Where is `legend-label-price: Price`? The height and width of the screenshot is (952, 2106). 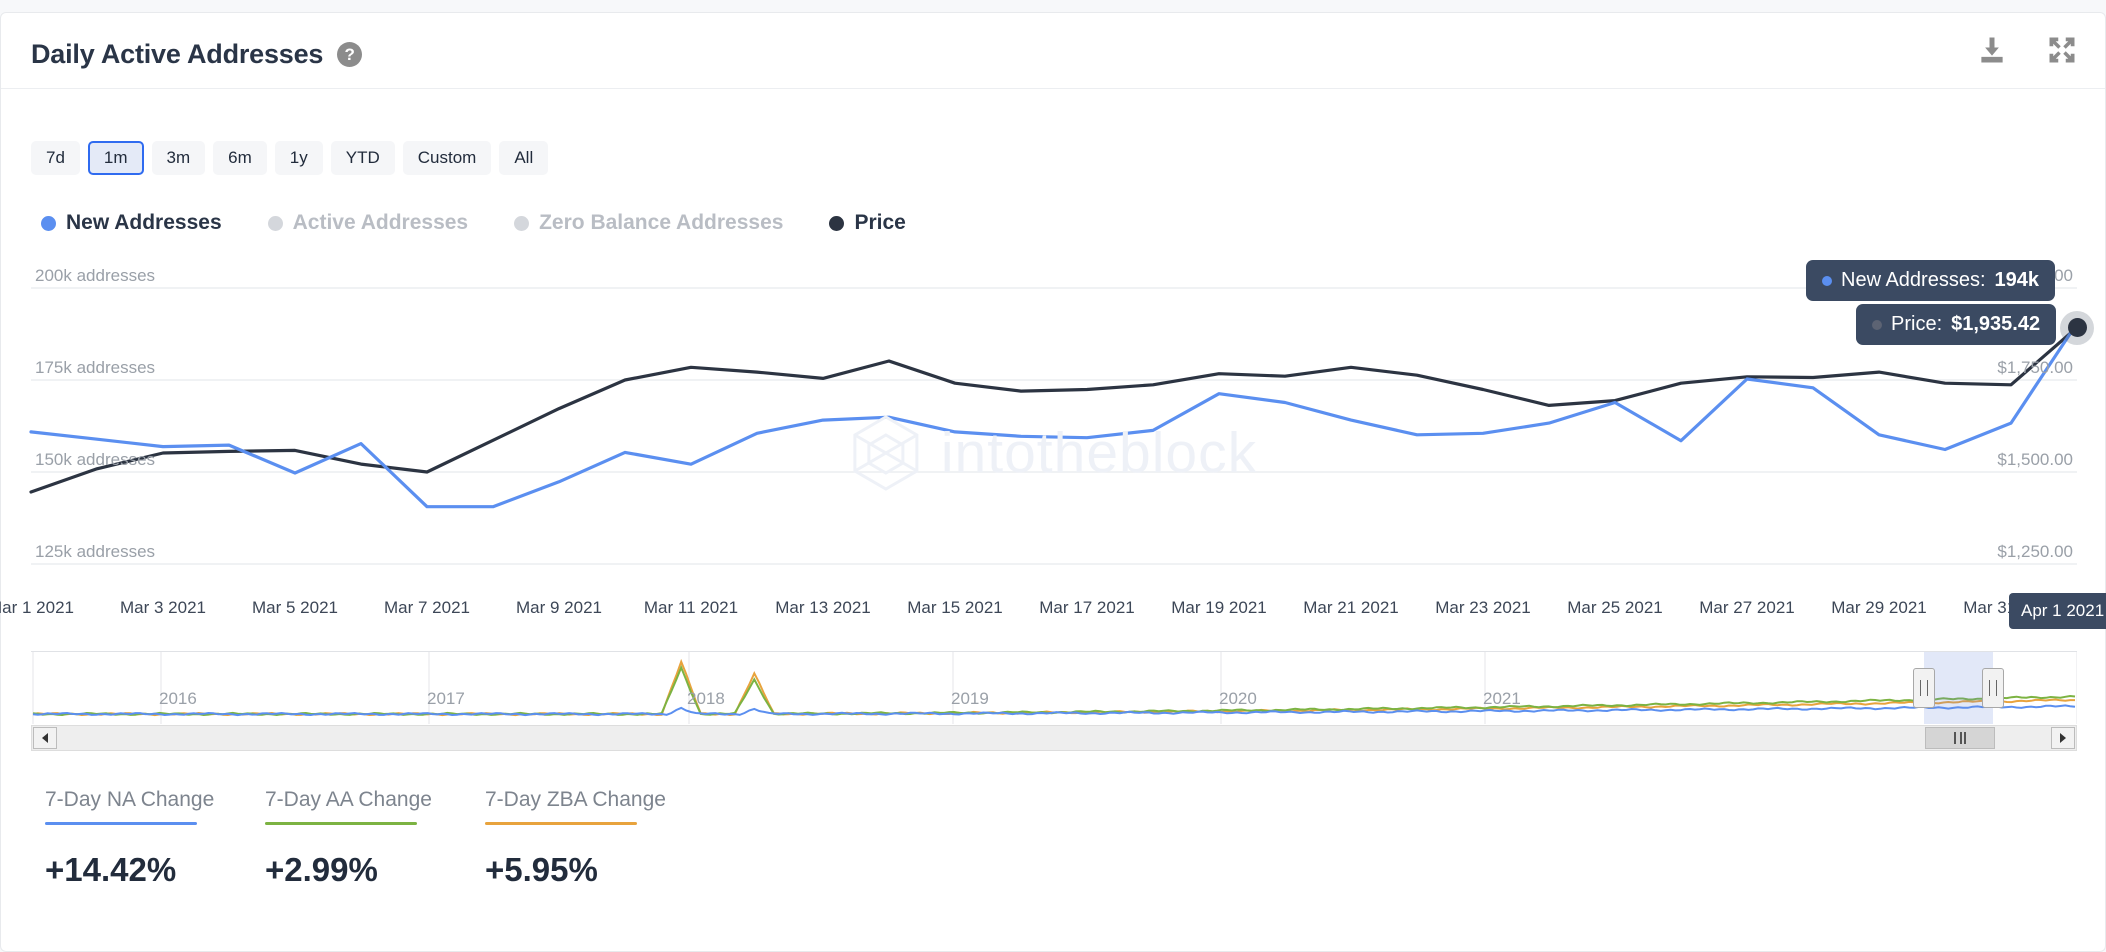 legend-label-price: Price is located at coordinates (880, 222).